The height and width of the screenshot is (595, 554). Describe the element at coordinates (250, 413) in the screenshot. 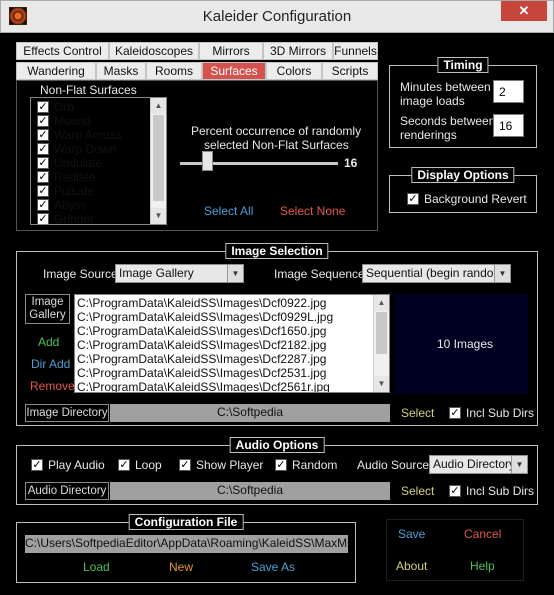

I see `image-directory-path: C:\Softpedia` at that location.